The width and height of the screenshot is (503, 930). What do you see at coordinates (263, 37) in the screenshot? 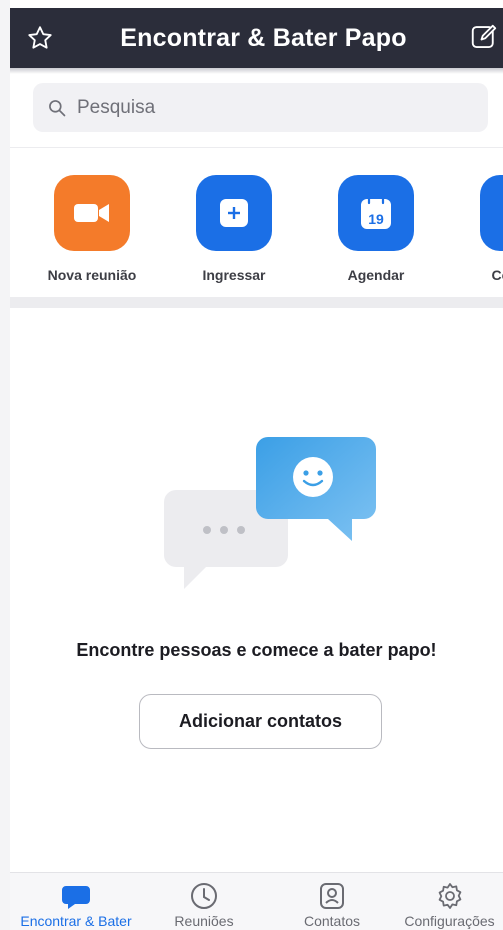
I see `page-title: Encontrar & Bater Papo` at bounding box center [263, 37].